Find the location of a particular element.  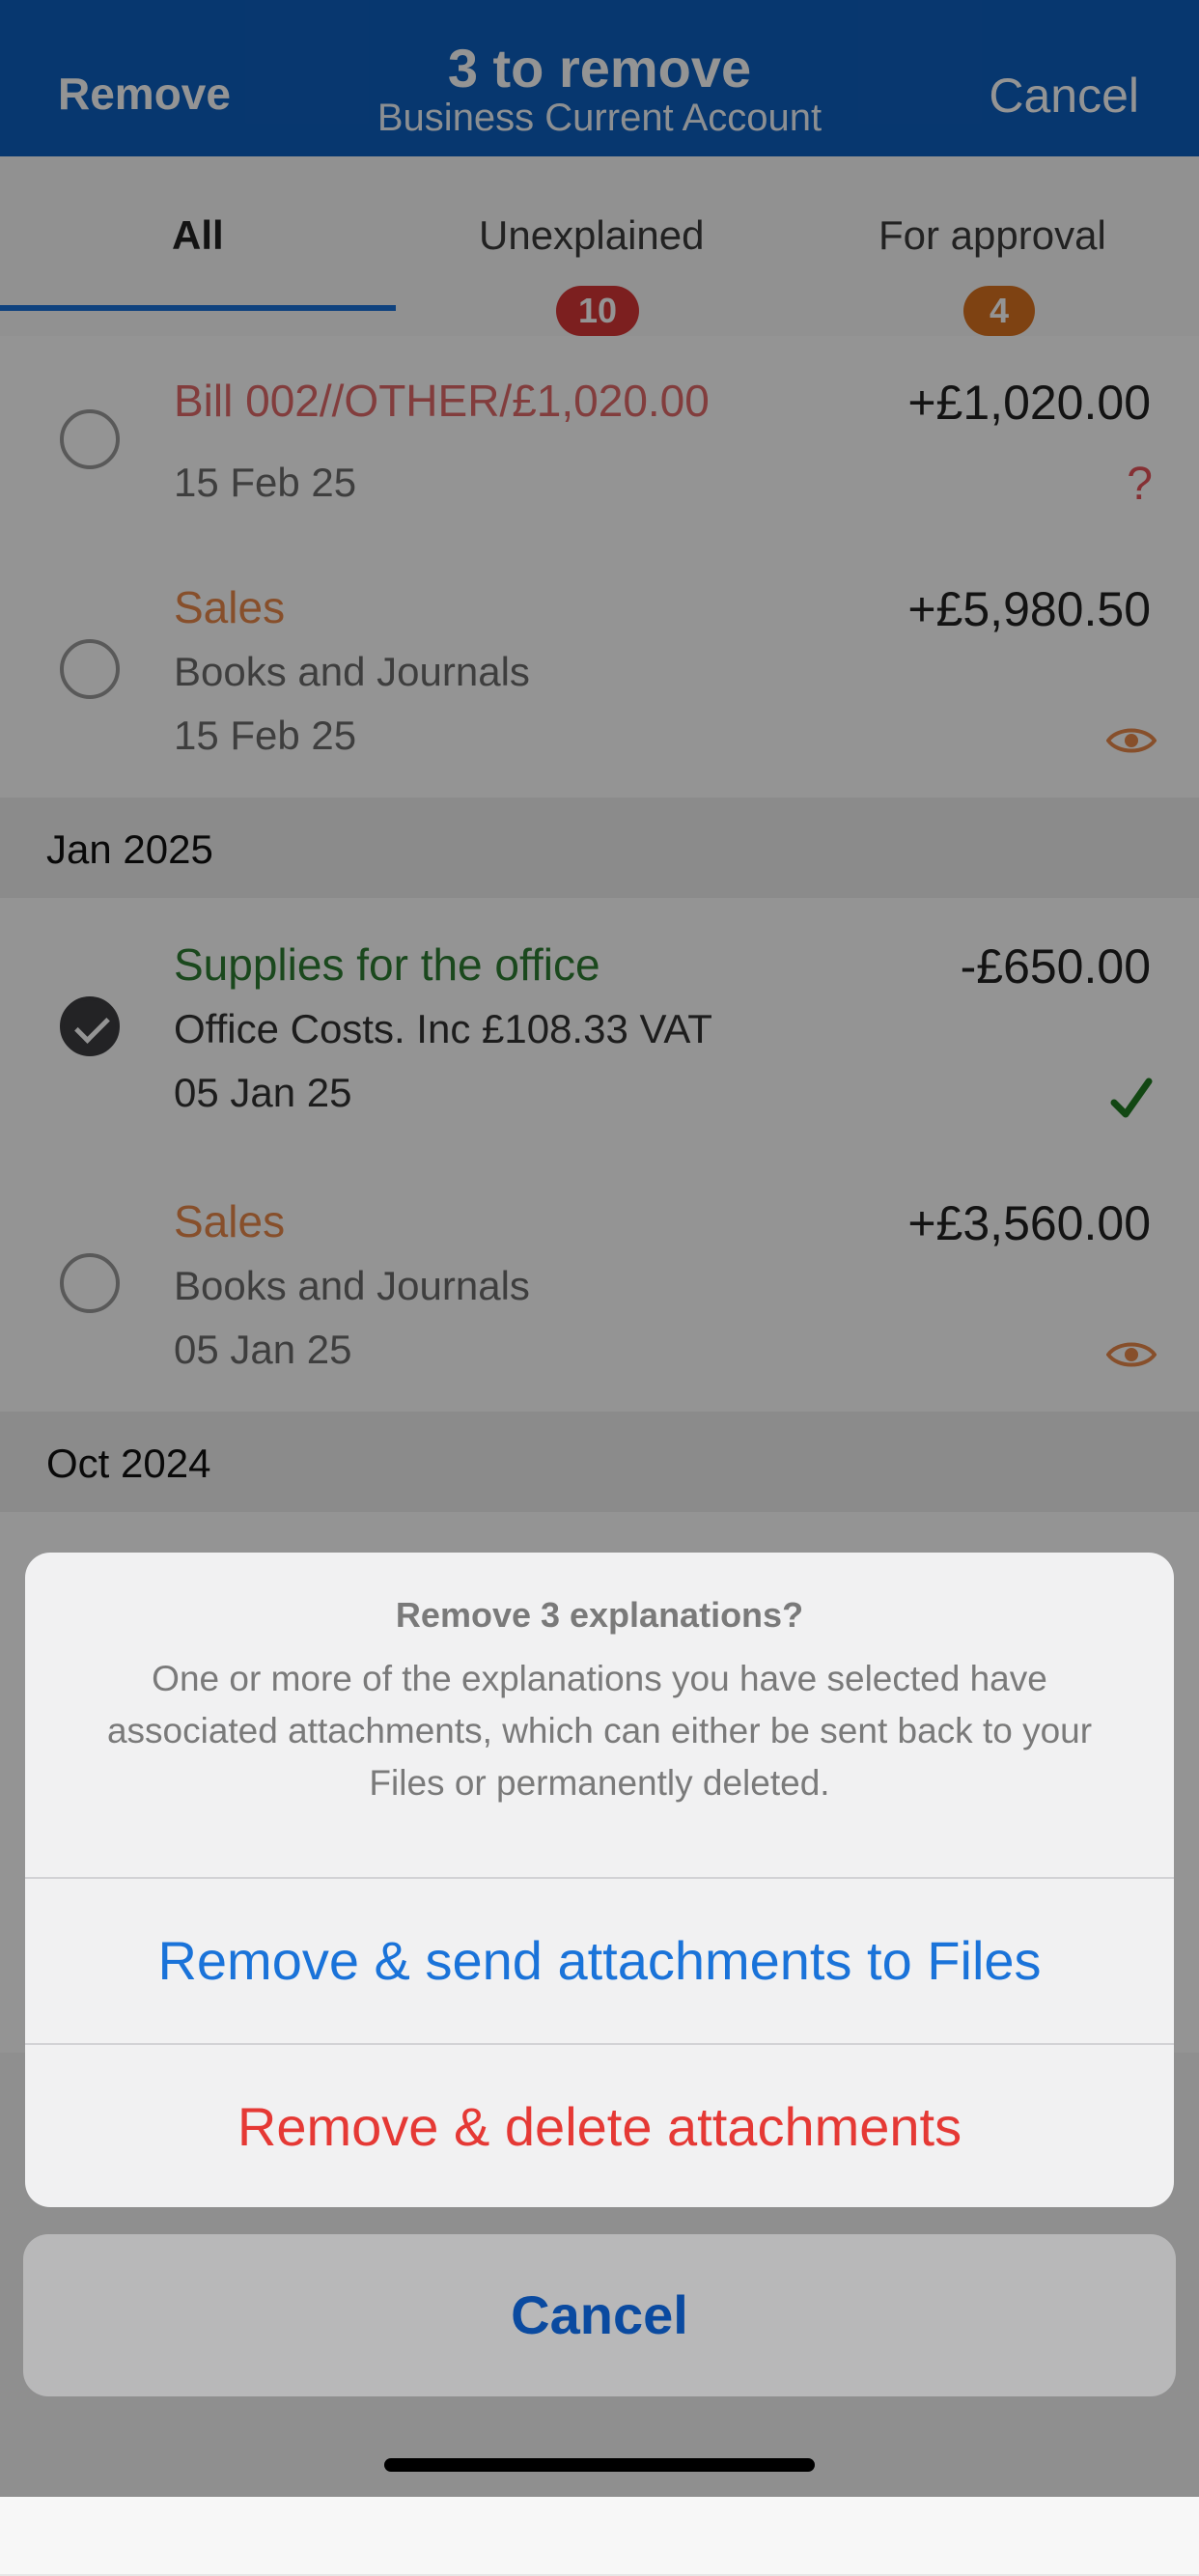

sheet-title: Remove 3 explanations? is located at coordinates (599, 1615).